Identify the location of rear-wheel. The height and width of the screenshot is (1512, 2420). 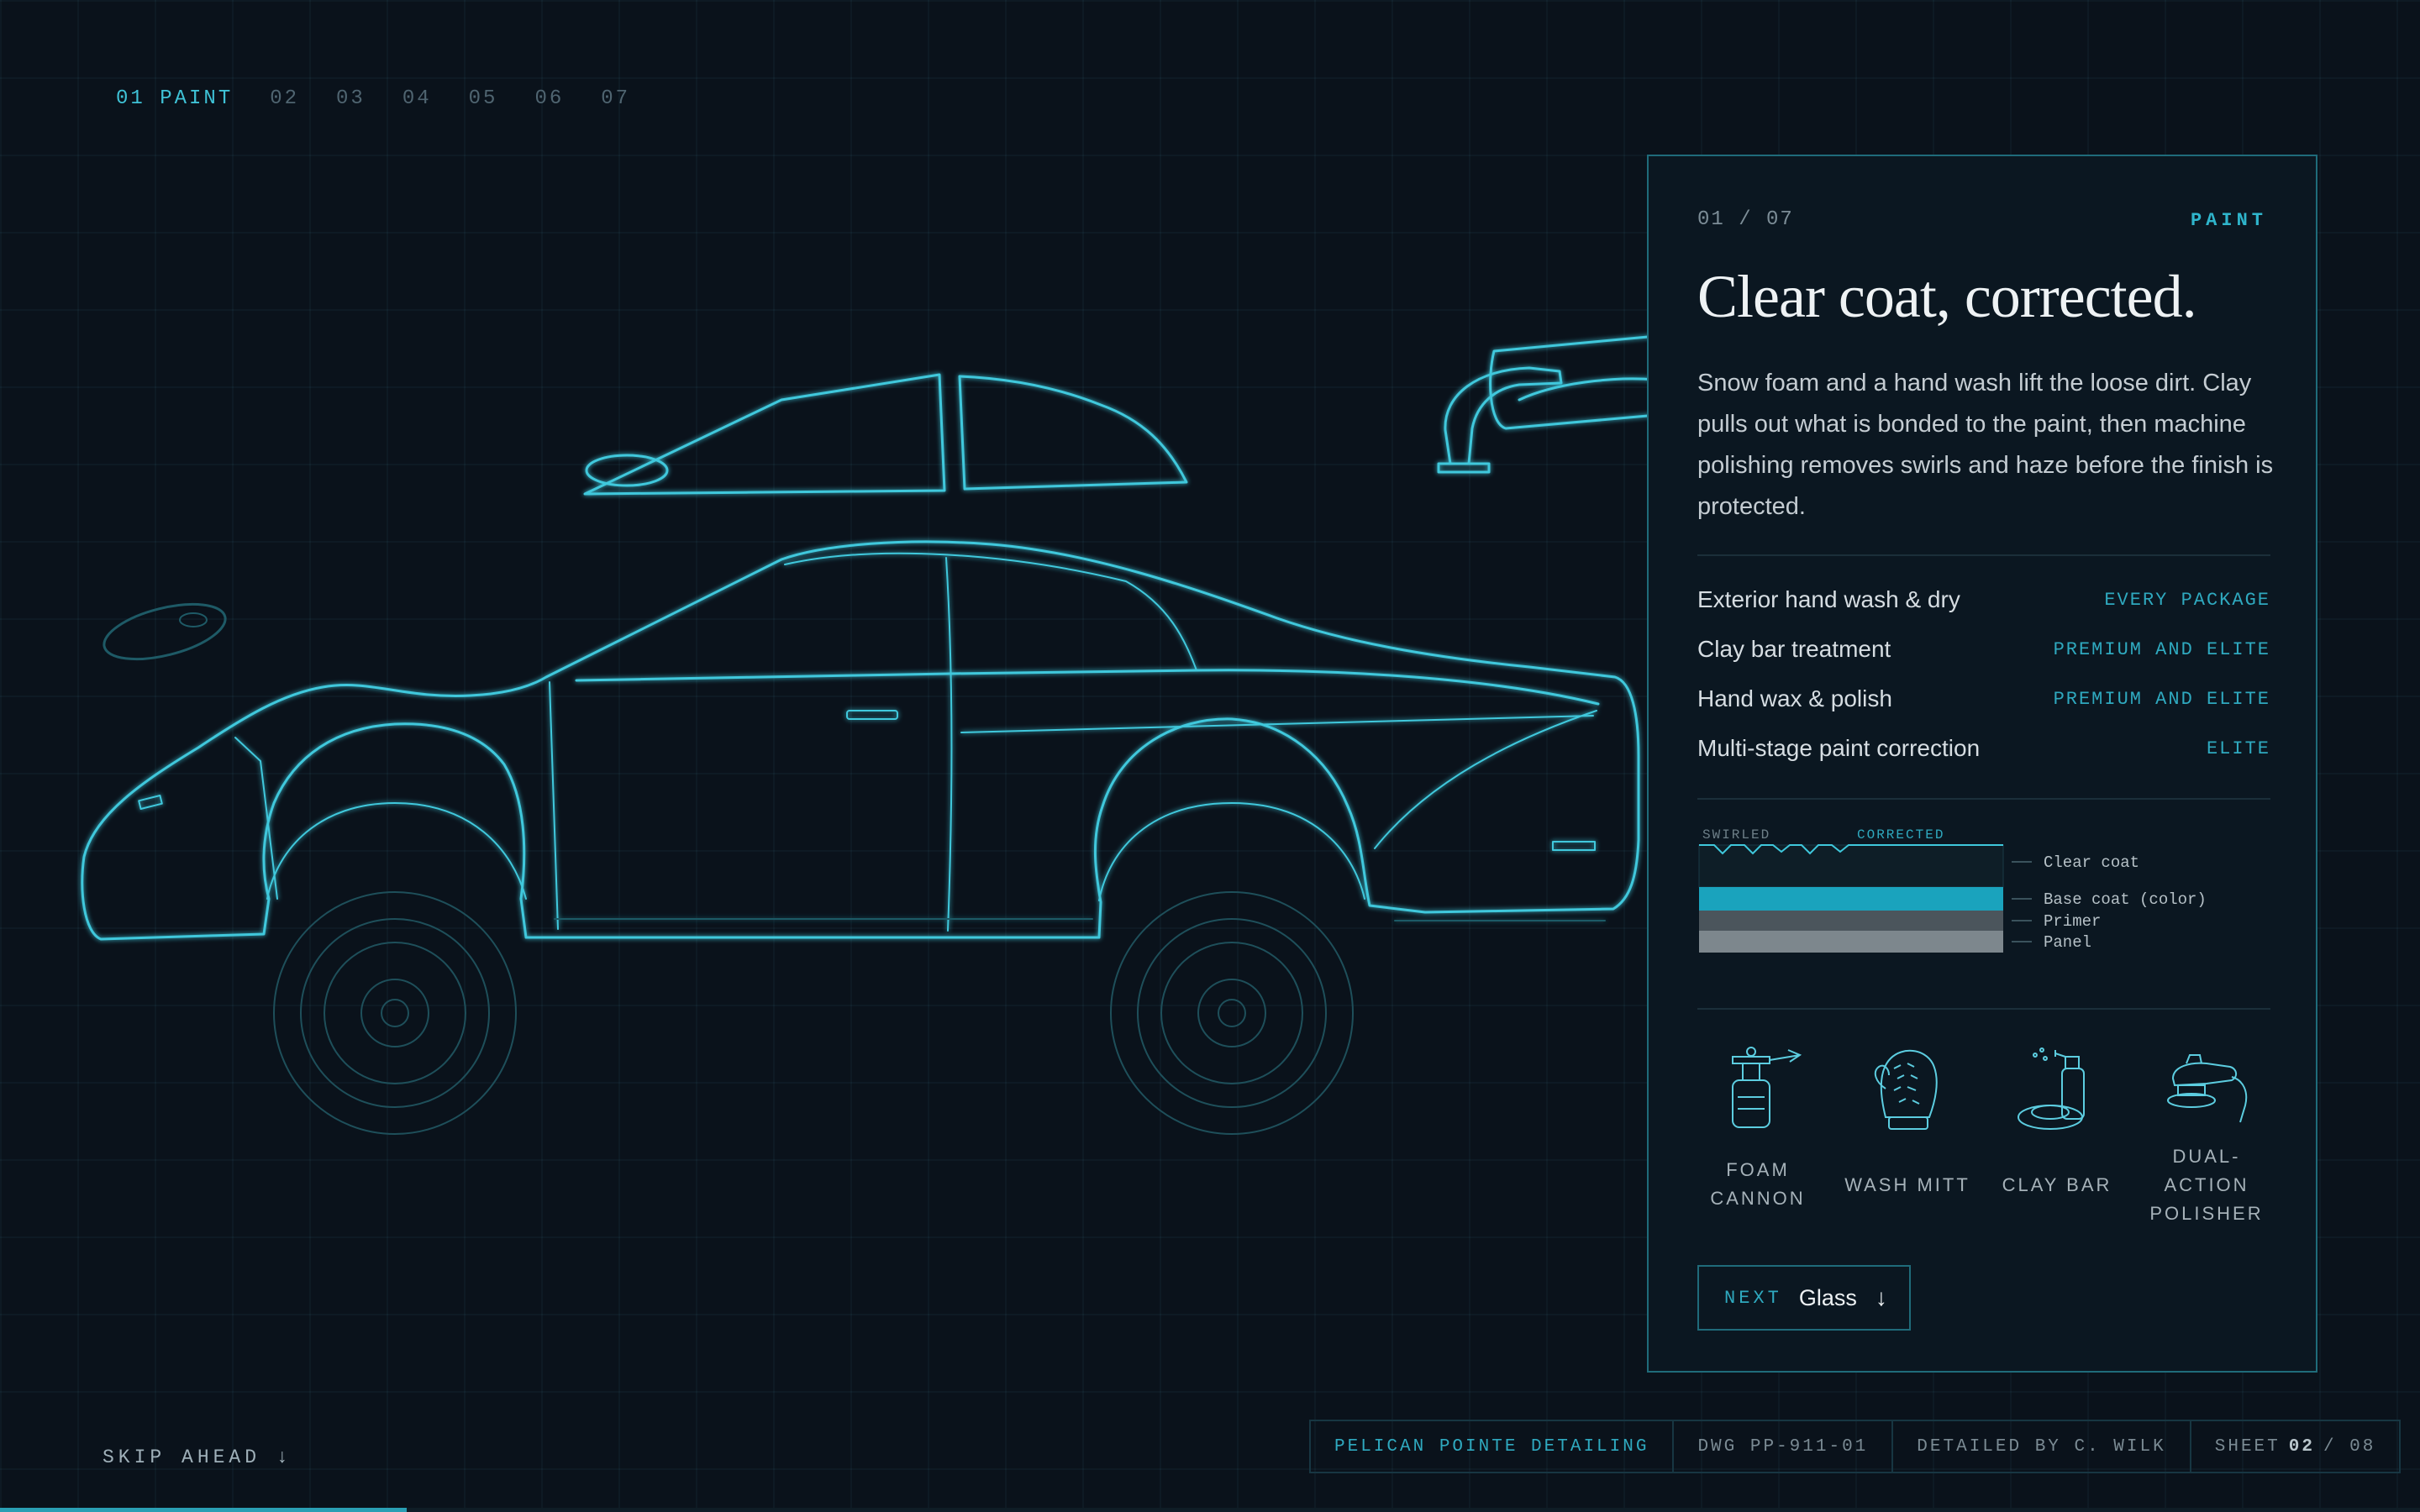
(395, 1013).